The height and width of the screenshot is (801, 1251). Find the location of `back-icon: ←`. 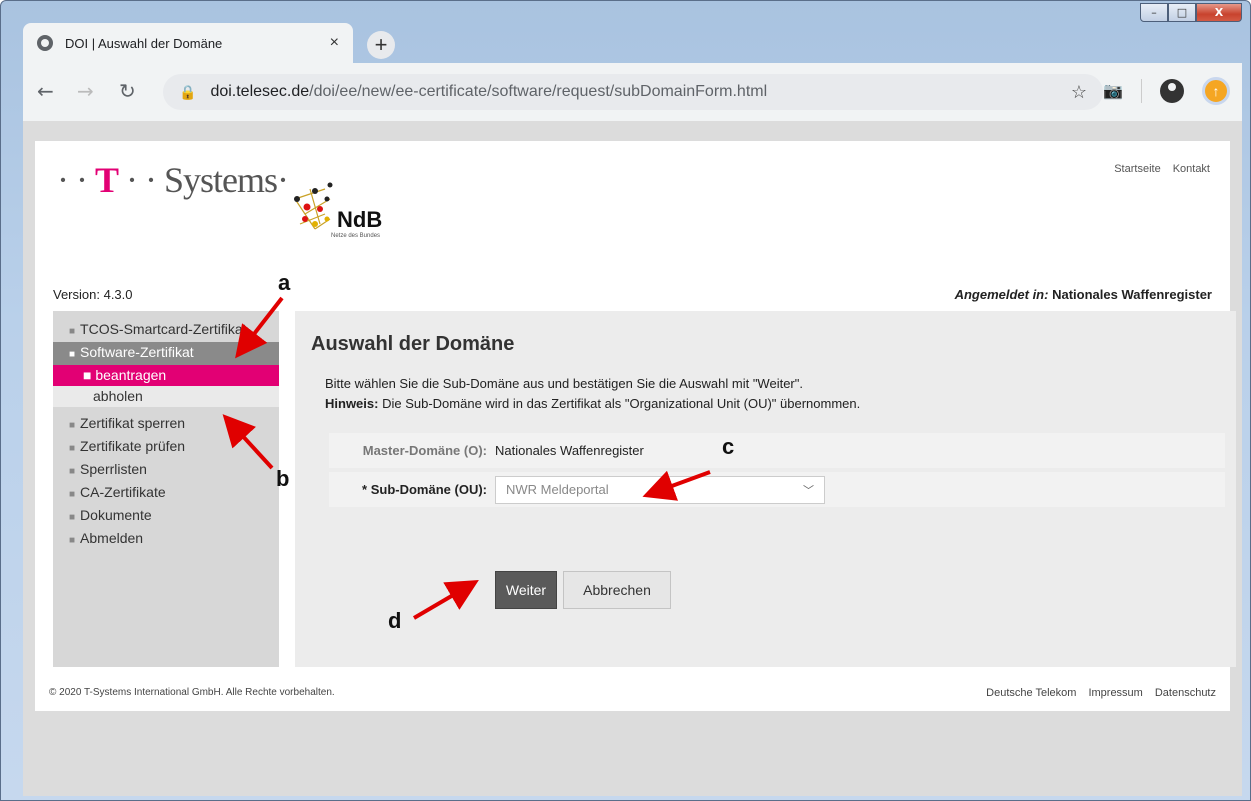

back-icon: ← is located at coordinates (45, 91).